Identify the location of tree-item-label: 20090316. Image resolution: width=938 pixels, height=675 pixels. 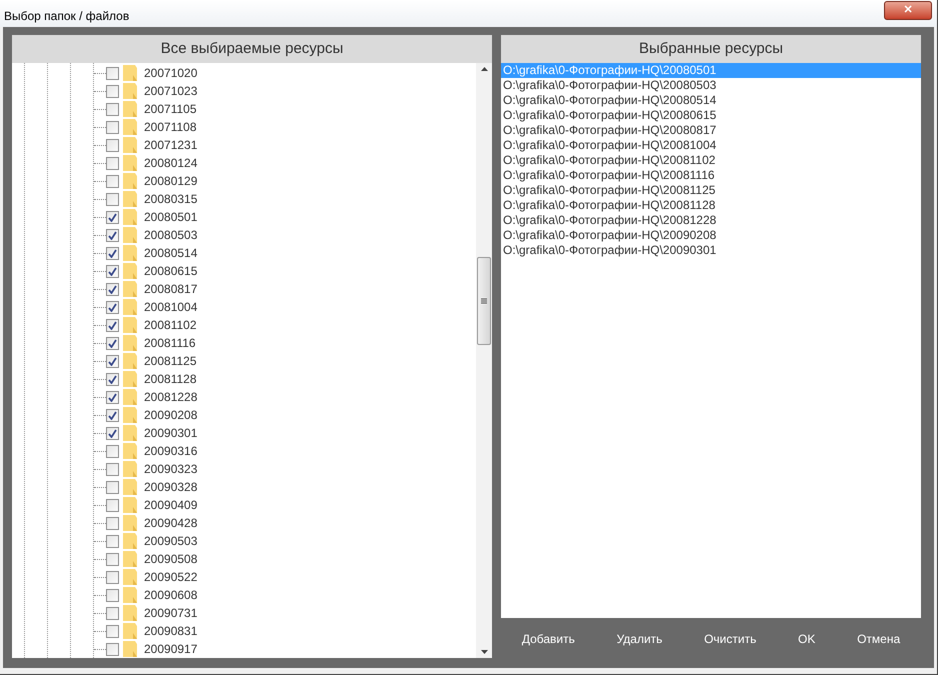
(171, 451).